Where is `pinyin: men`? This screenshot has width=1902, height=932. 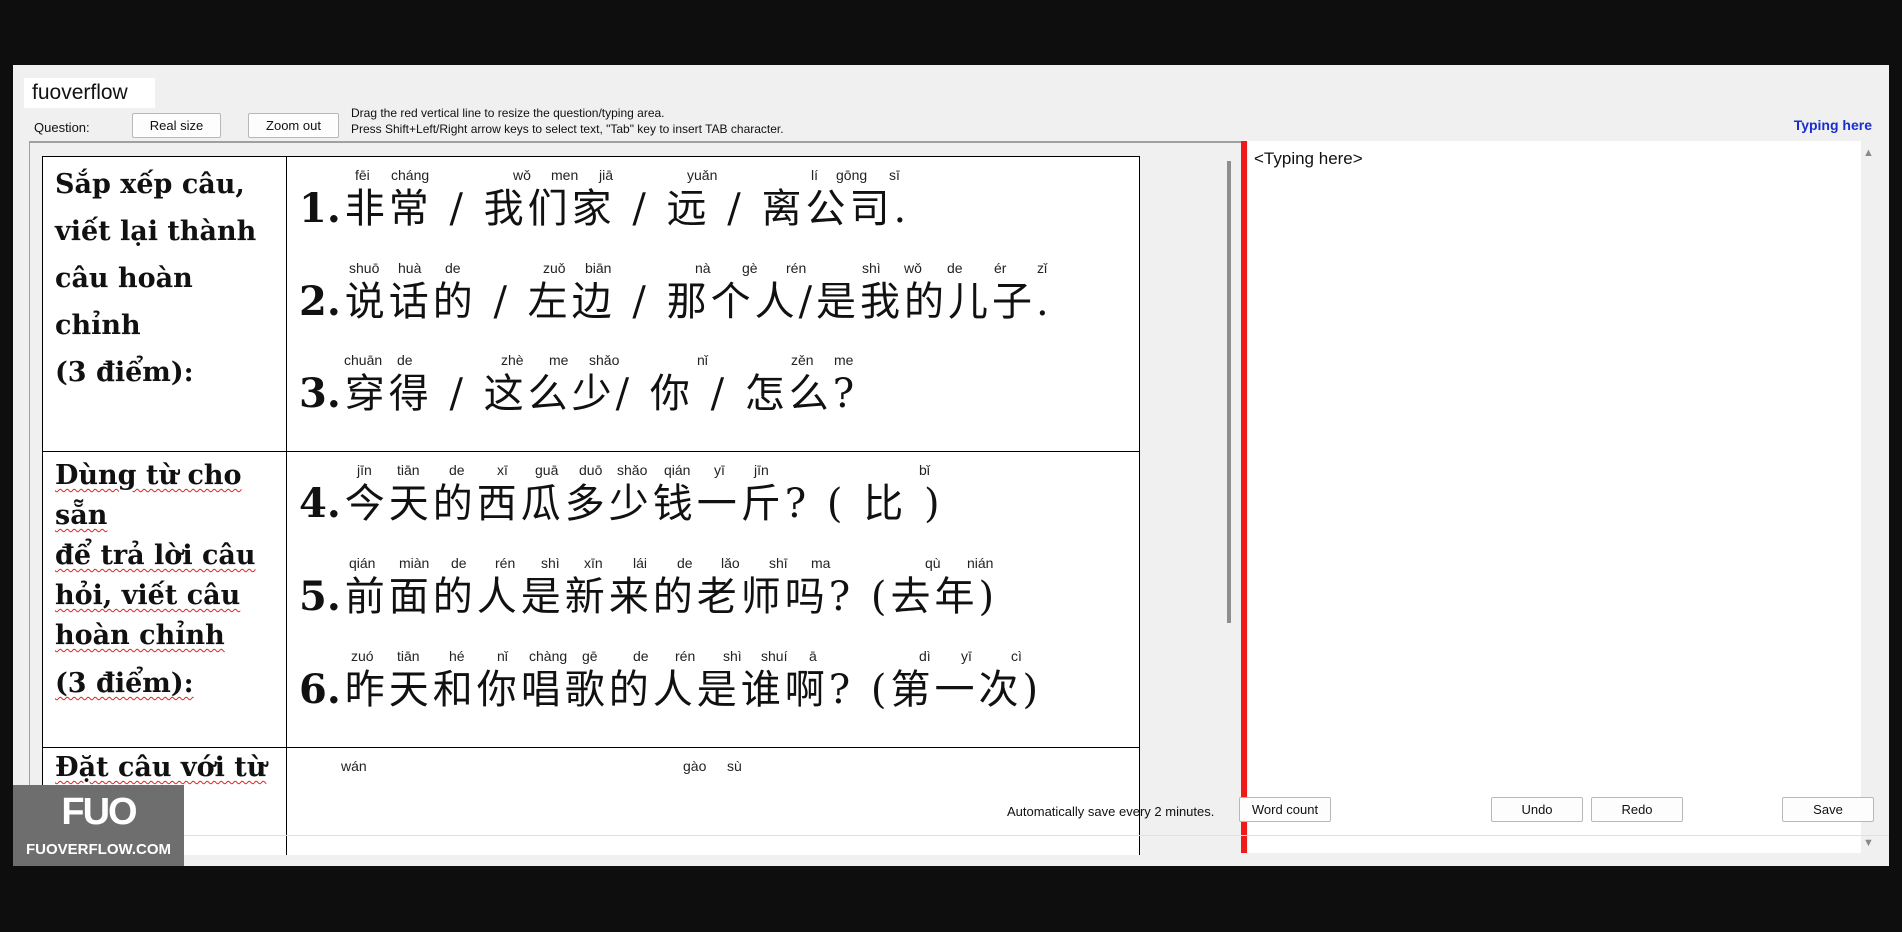 pinyin: men is located at coordinates (565, 175).